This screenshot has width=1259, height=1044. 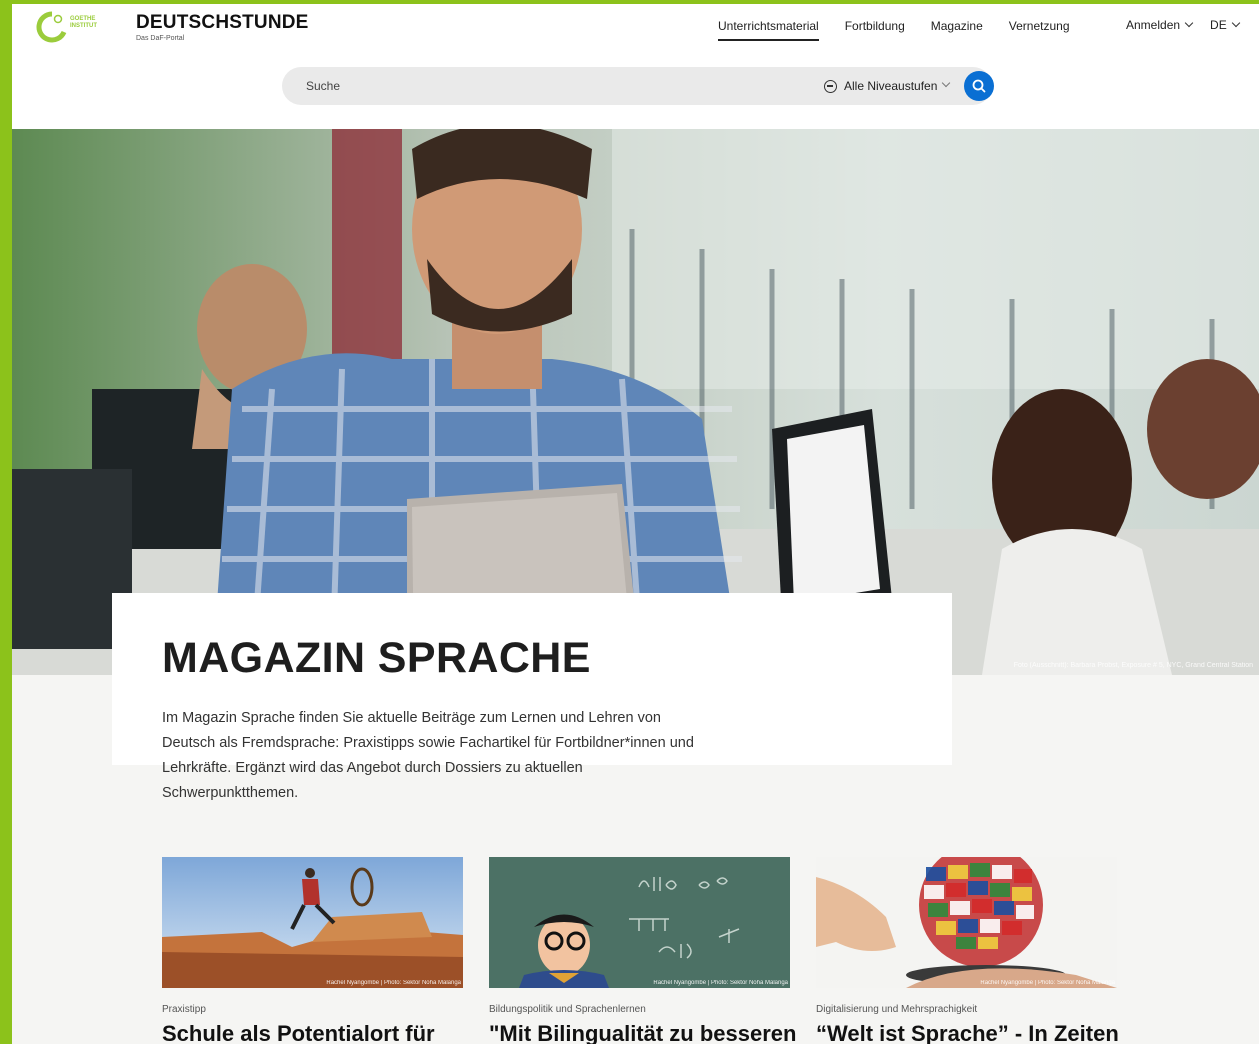 What do you see at coordinates (768, 30) in the screenshot?
I see `nav-item-unterrichtsmaterial: Unterrichtsmaterial` at bounding box center [768, 30].